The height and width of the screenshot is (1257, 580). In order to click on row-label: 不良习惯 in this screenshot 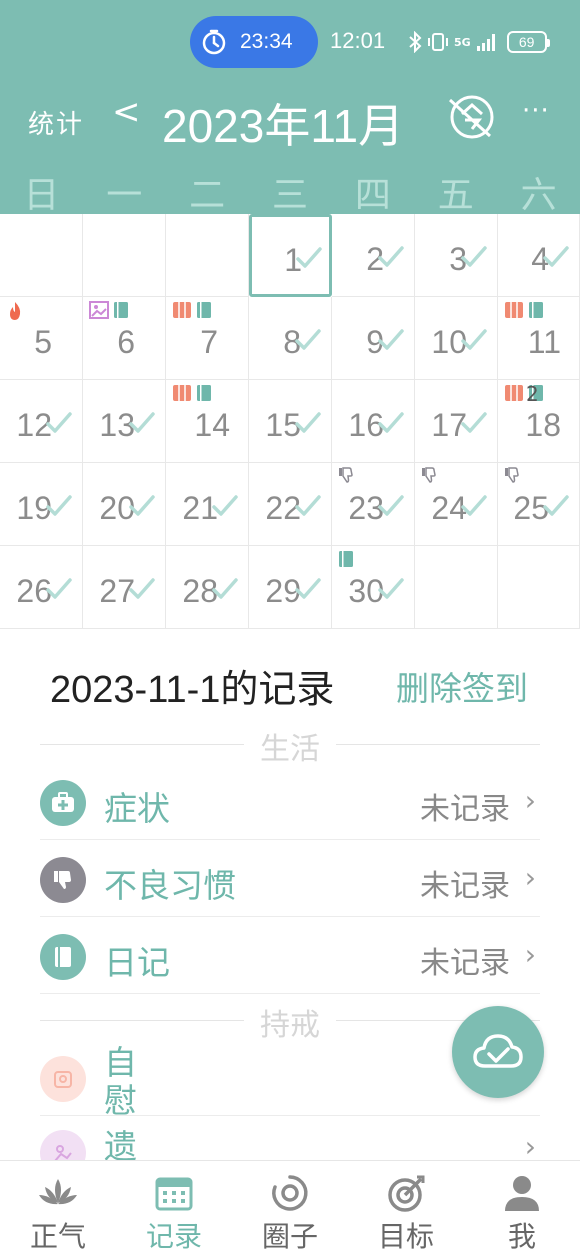, I will do `click(170, 885)`.